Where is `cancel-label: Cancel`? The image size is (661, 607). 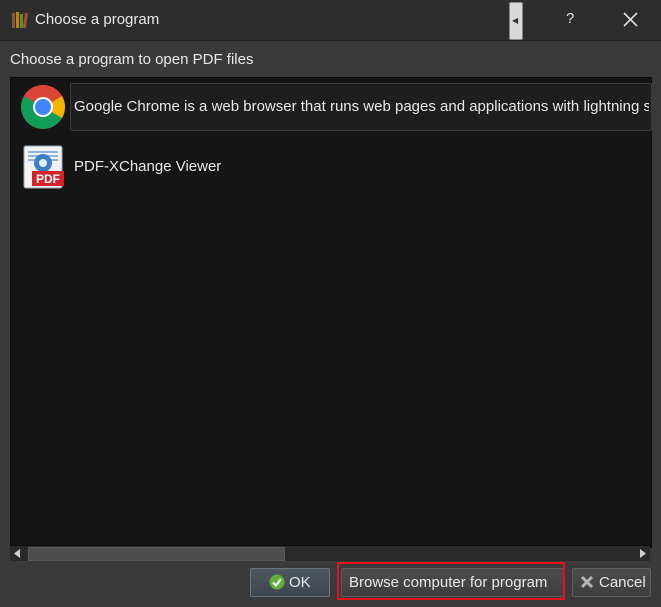
cancel-label: Cancel is located at coordinates (622, 582).